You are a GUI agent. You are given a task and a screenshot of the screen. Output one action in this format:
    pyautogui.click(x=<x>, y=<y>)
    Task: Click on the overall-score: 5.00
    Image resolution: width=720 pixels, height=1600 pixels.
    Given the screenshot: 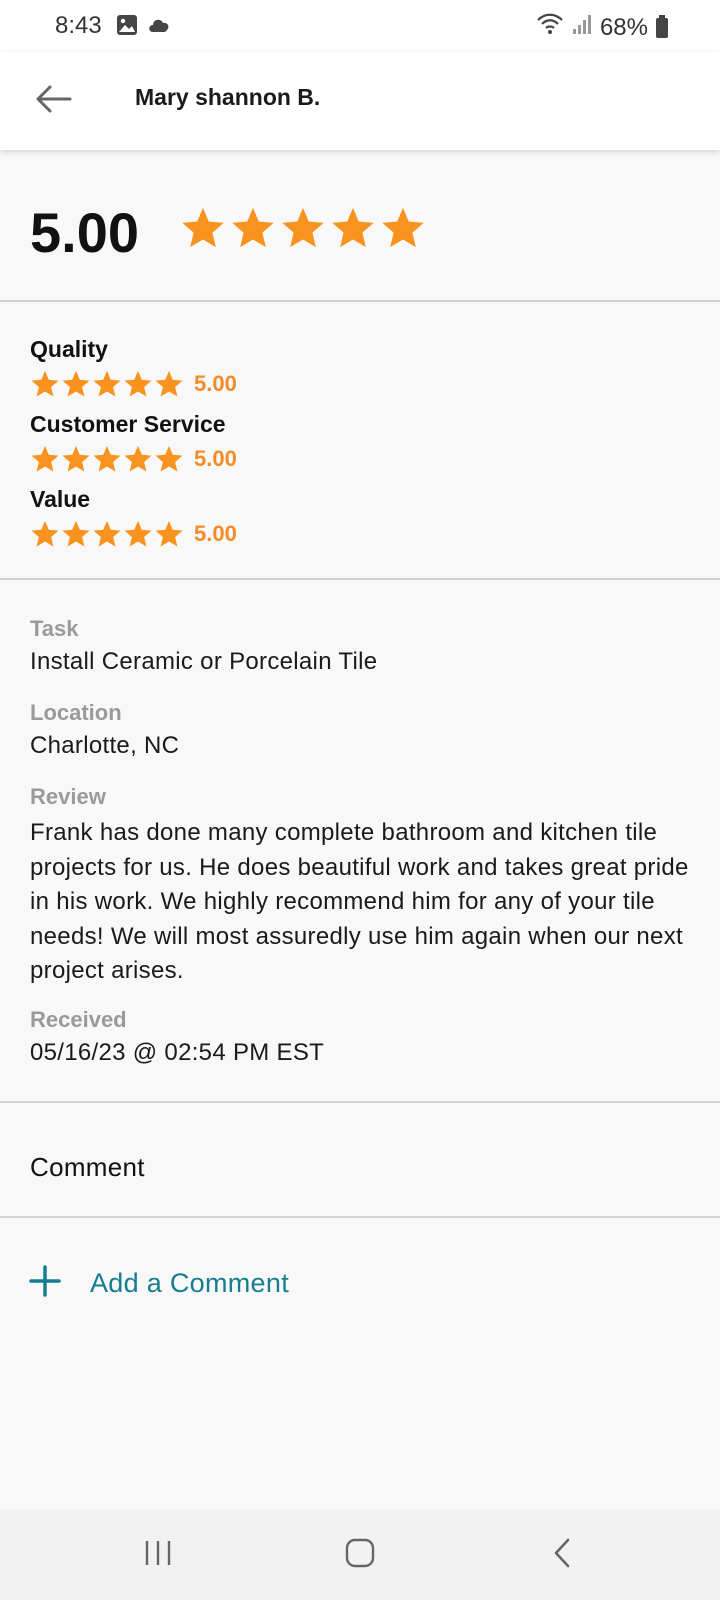 What is the action you would take?
    pyautogui.click(x=84, y=232)
    